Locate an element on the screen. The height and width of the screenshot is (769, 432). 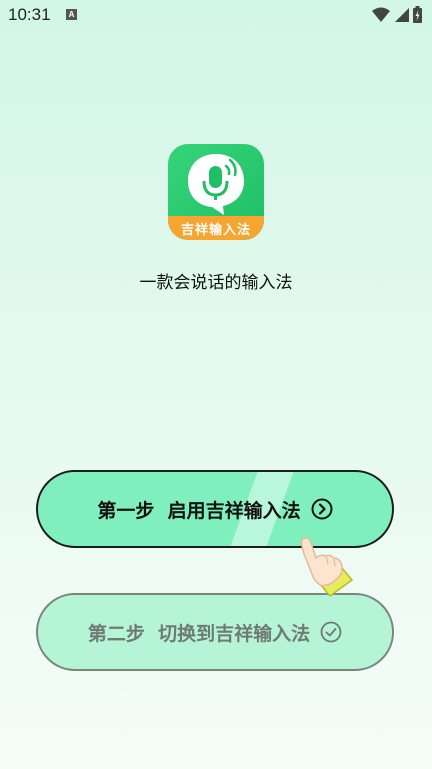
step2-label: 第二步 切换到吉祥输入法 is located at coordinates (199, 633).